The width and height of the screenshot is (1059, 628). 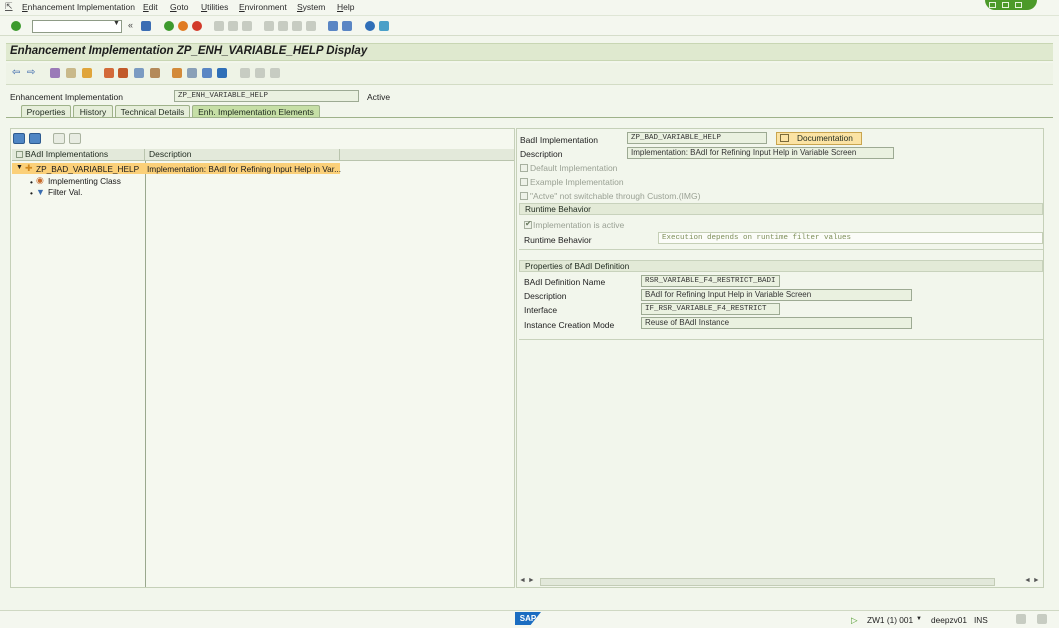 I want to click on cancel-icon, so click(x=197, y=26).